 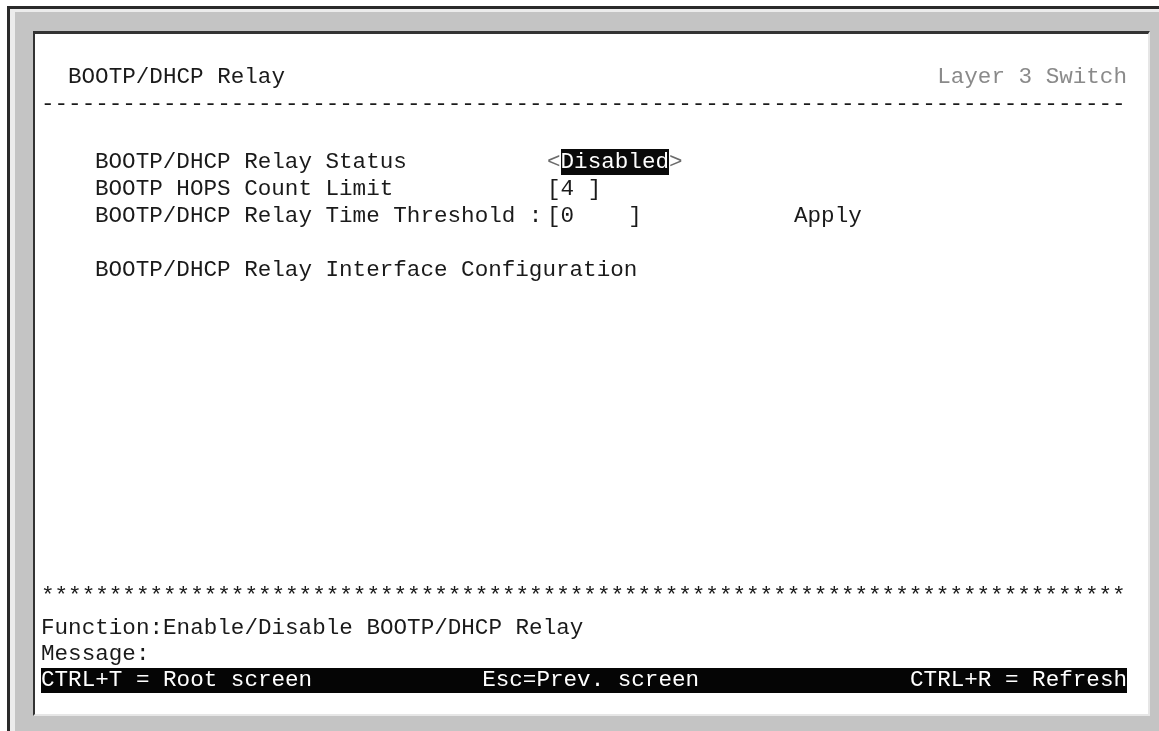 What do you see at coordinates (583, 595) in the screenshot?
I see `asterisk-rule: ********************************************************************************` at bounding box center [583, 595].